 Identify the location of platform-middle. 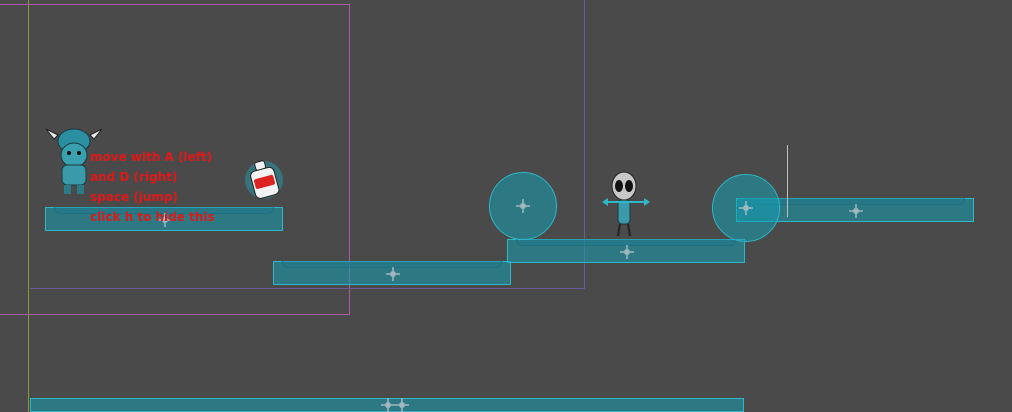
(626, 251).